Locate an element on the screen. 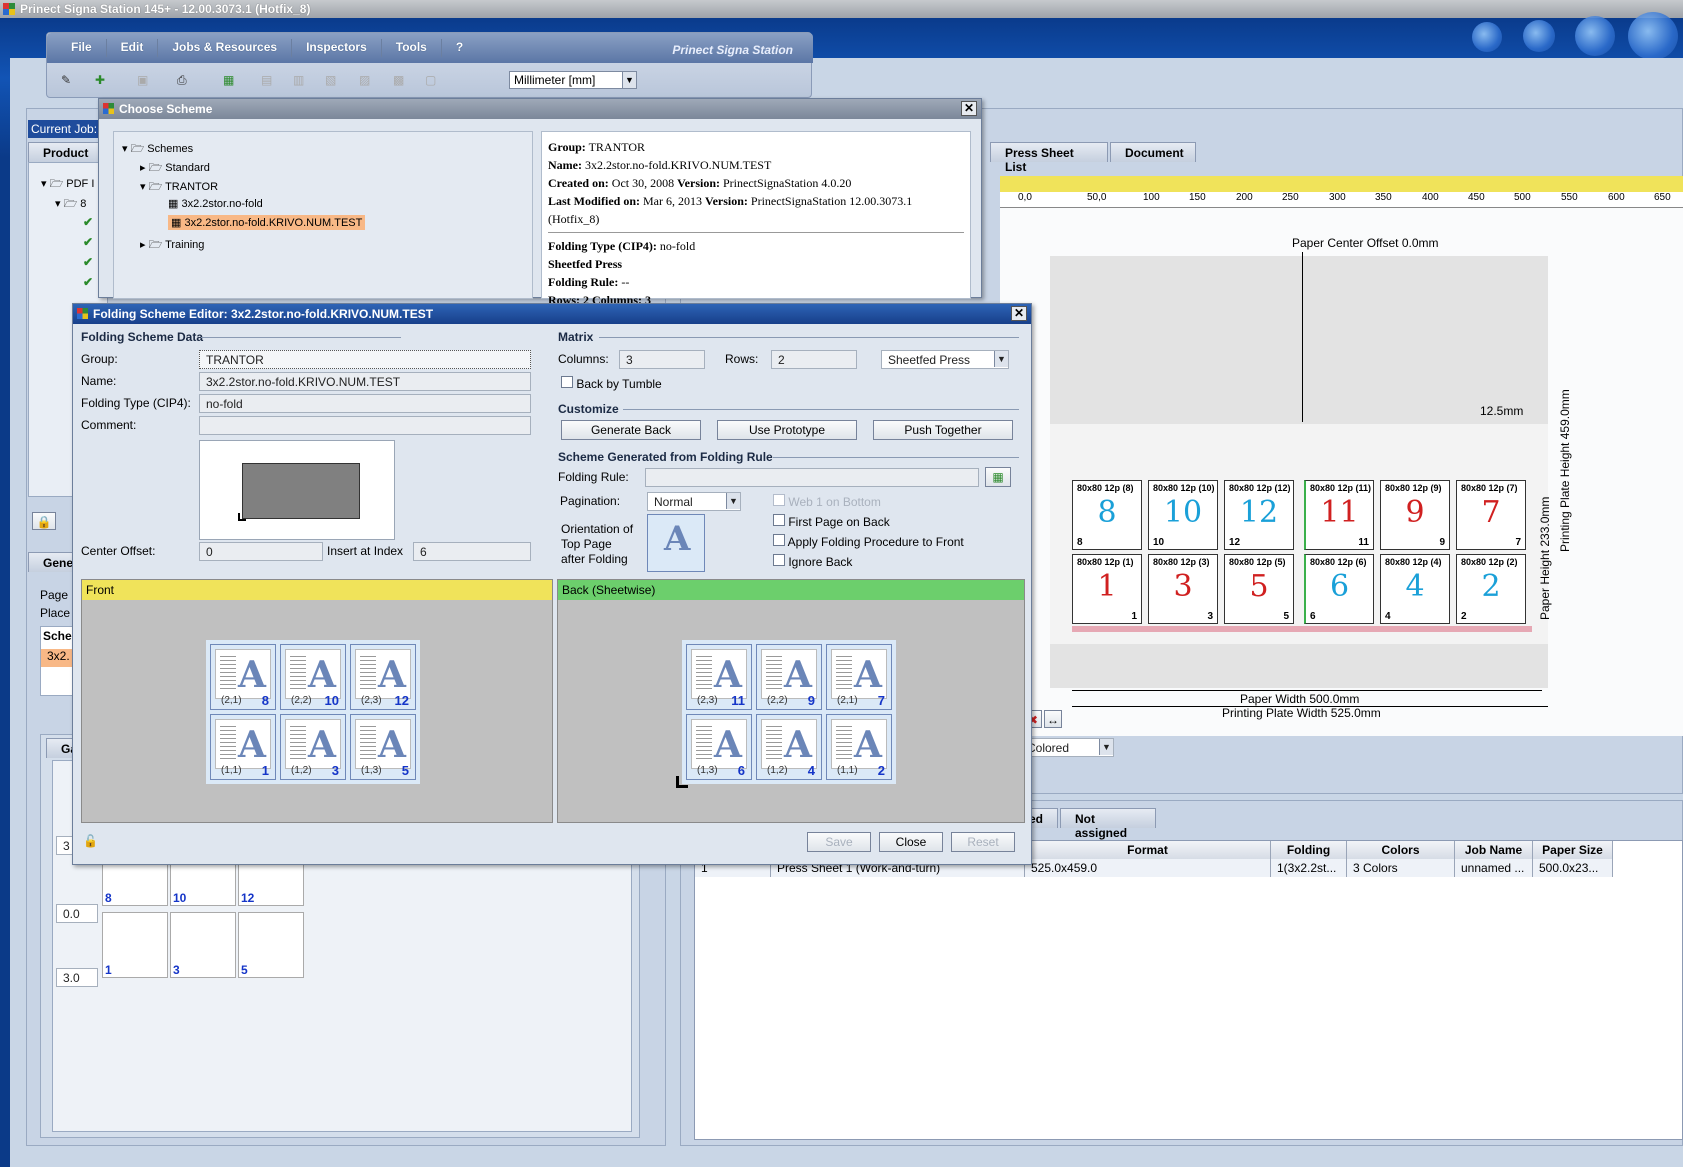  unit-select: Millimeter [mm] ▼ is located at coordinates (573, 80).